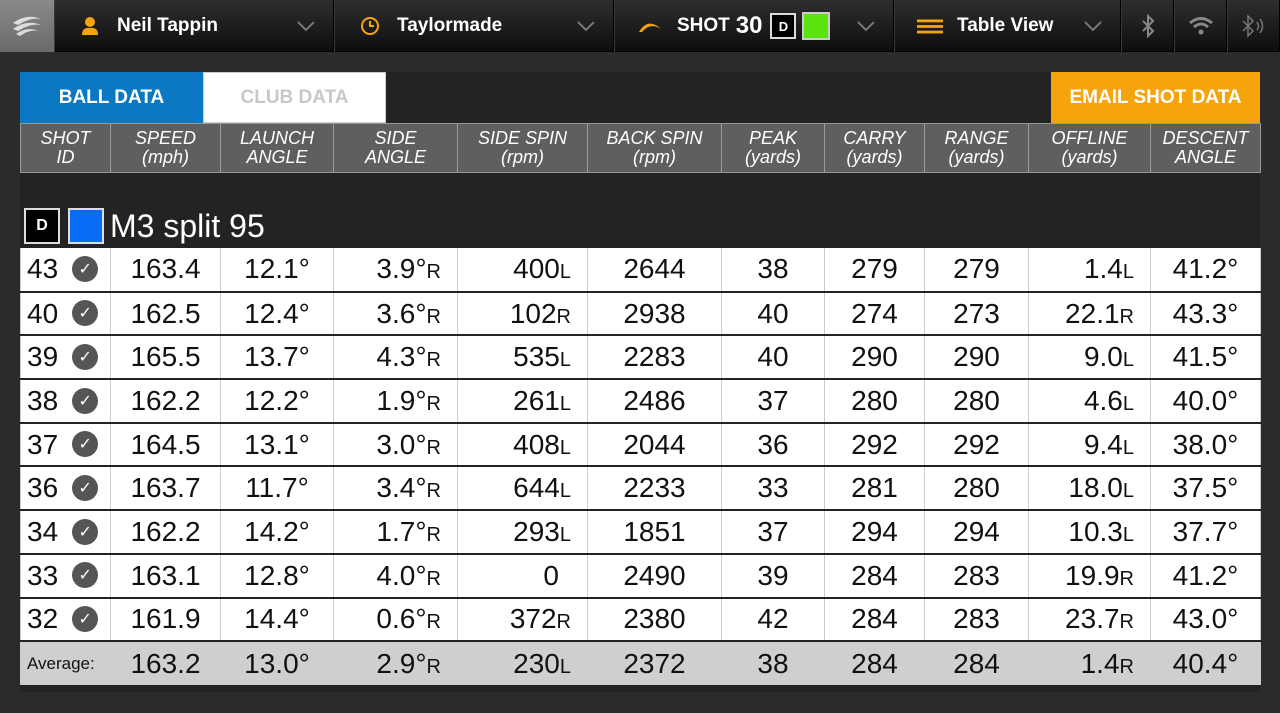  What do you see at coordinates (1103, 444) in the screenshot?
I see `offline-cell-value: 9.4` at bounding box center [1103, 444].